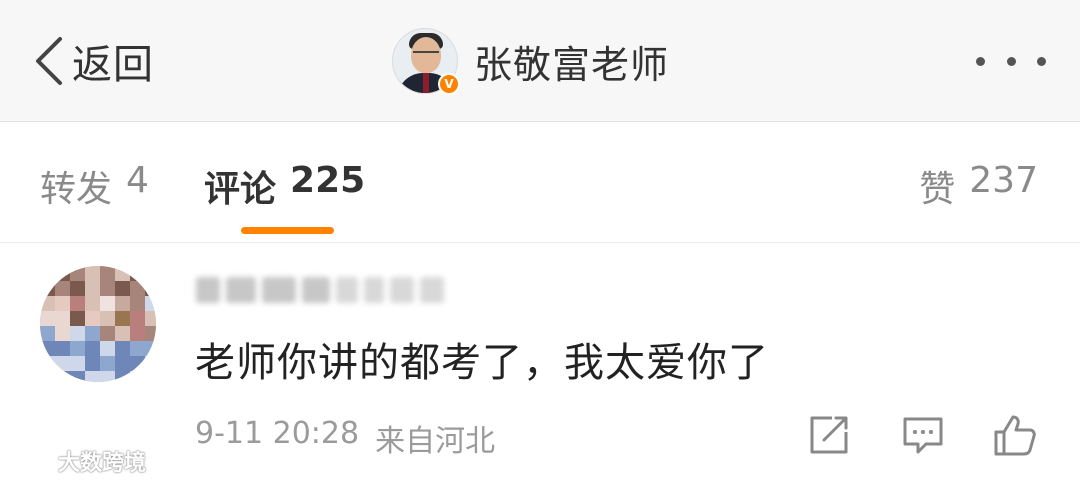  What do you see at coordinates (328, 180) in the screenshot?
I see `tab-comment-count: 225` at bounding box center [328, 180].